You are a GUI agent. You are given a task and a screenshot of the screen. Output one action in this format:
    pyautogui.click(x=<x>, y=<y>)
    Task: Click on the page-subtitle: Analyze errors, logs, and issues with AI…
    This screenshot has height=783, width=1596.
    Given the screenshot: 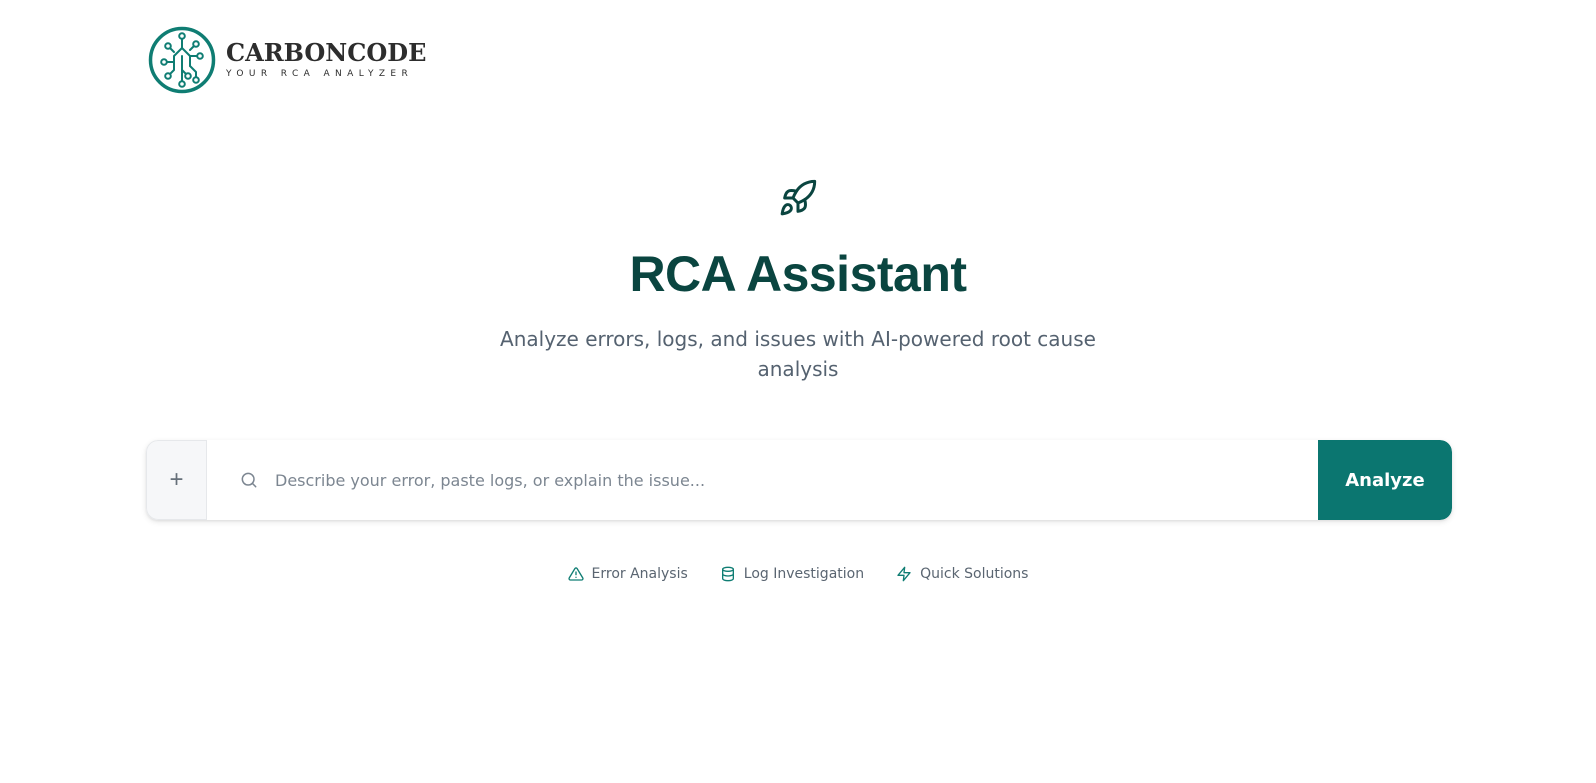 What is the action you would take?
    pyautogui.click(x=798, y=354)
    